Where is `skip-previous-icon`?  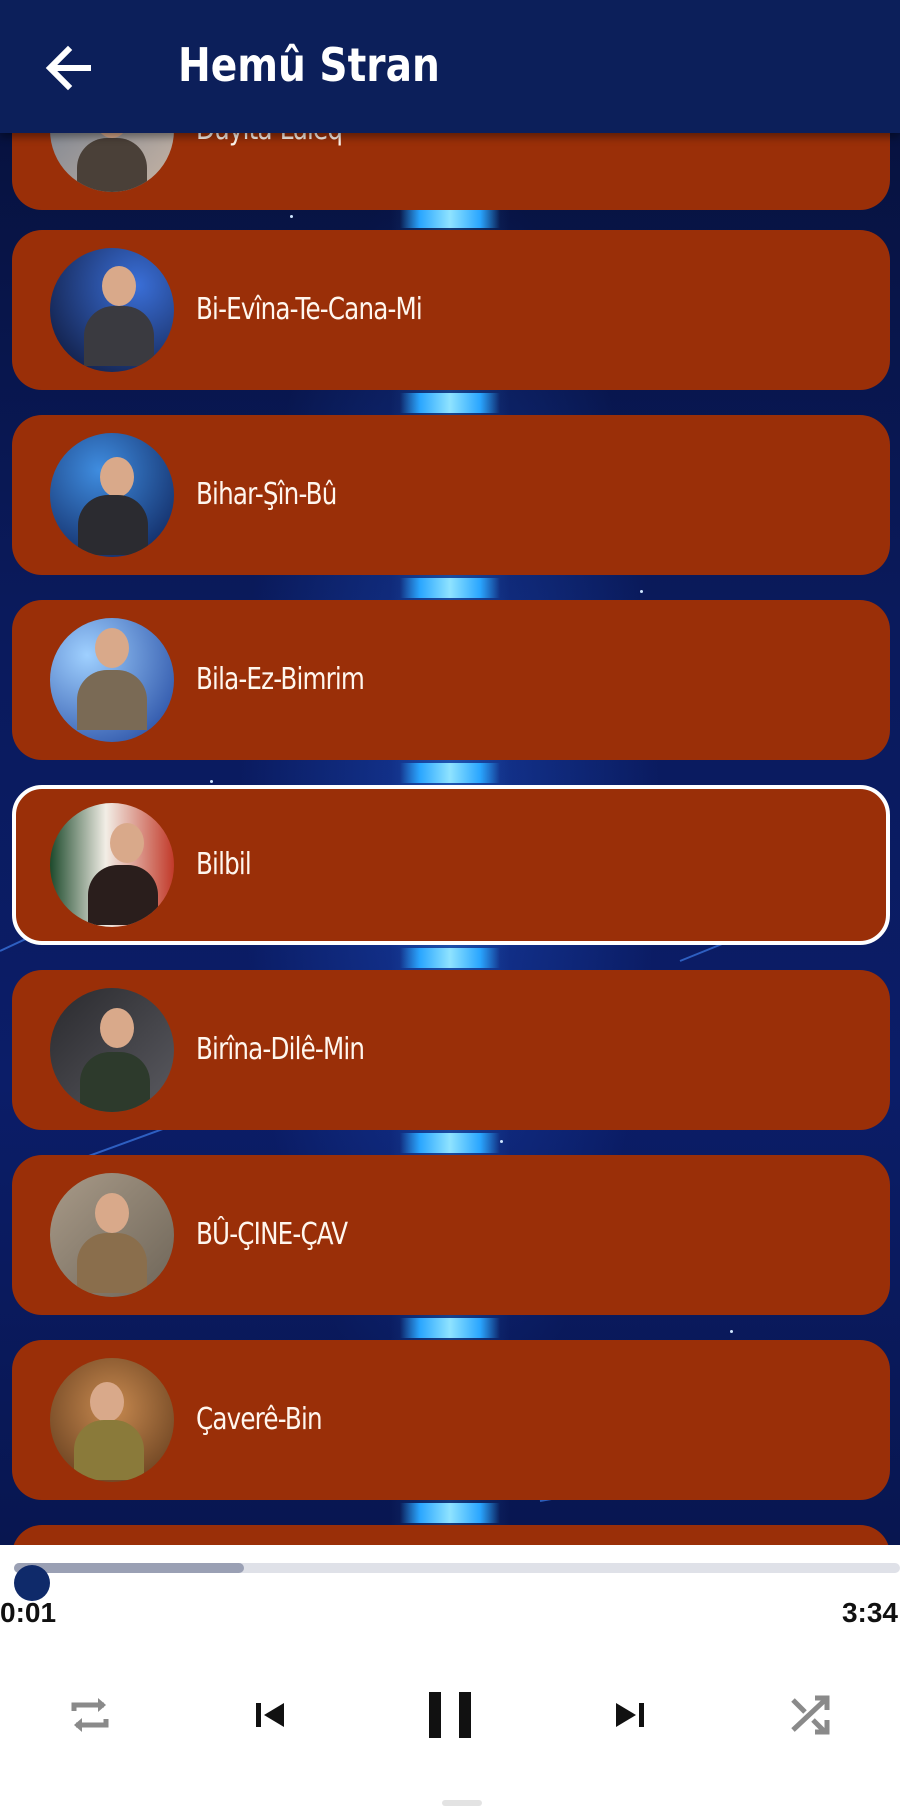 skip-previous-icon is located at coordinates (270, 1715).